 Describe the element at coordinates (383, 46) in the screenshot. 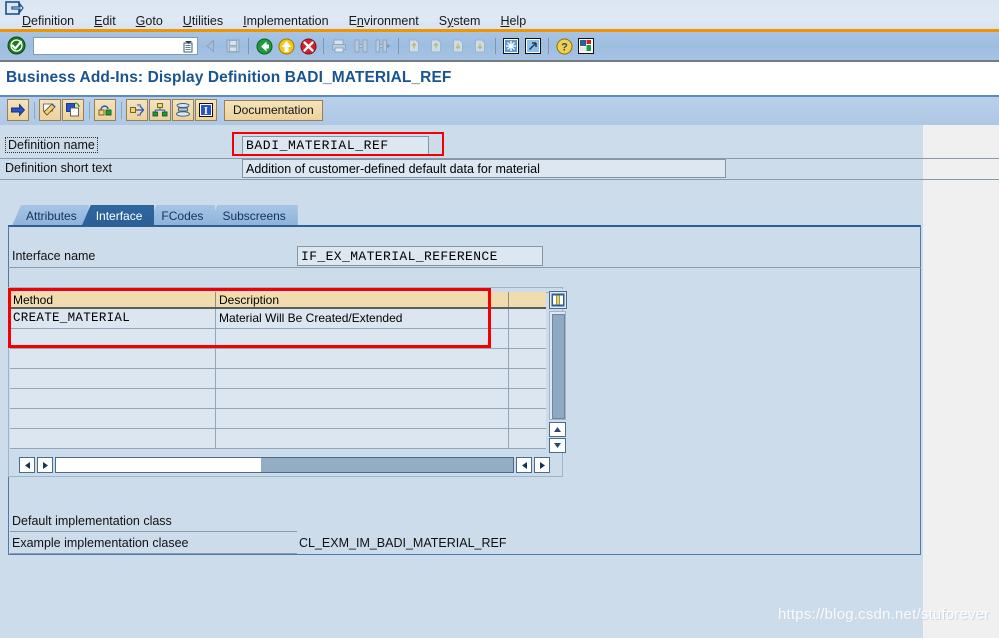

I see `find-next-icon` at that location.